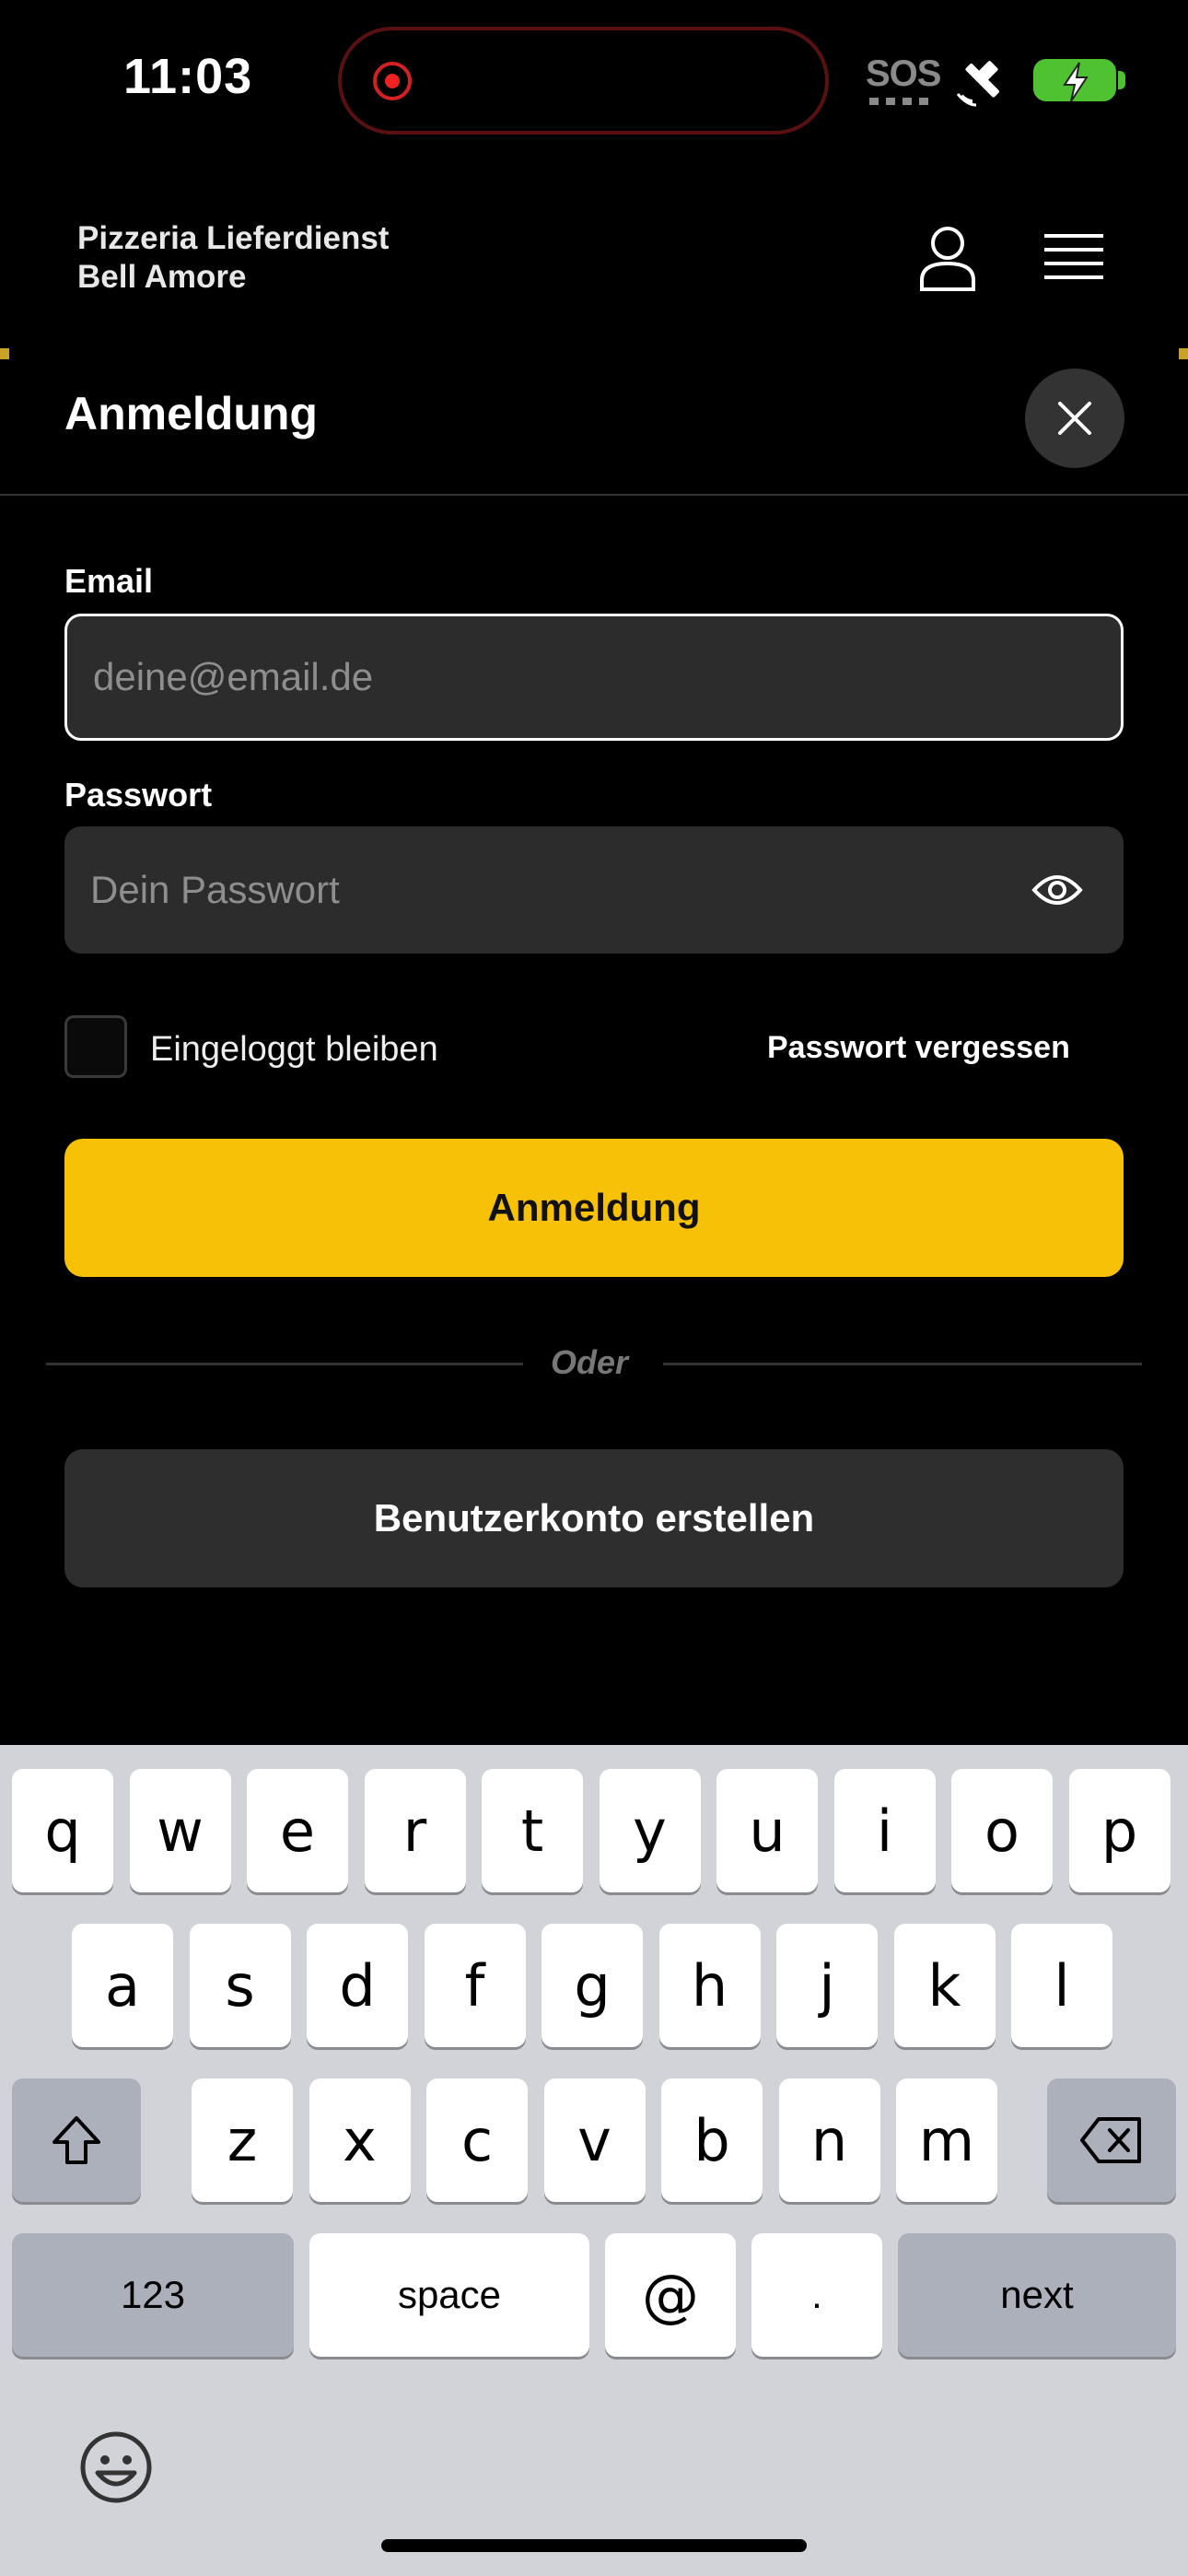 The width and height of the screenshot is (1188, 2576). Describe the element at coordinates (898, 101) in the screenshot. I see `sos-signal-dots` at that location.